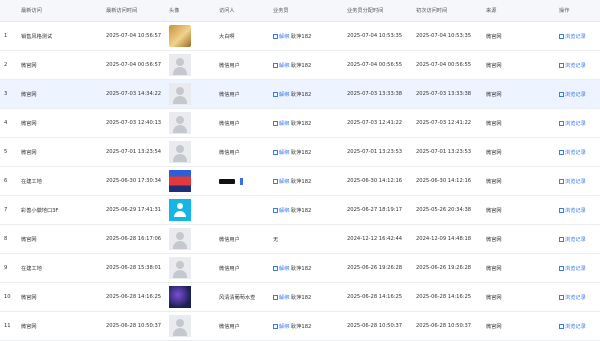 The width and height of the screenshot is (600, 341). What do you see at coordinates (6, 94) in the screenshot?
I see `row-index-text: 3` at bounding box center [6, 94].